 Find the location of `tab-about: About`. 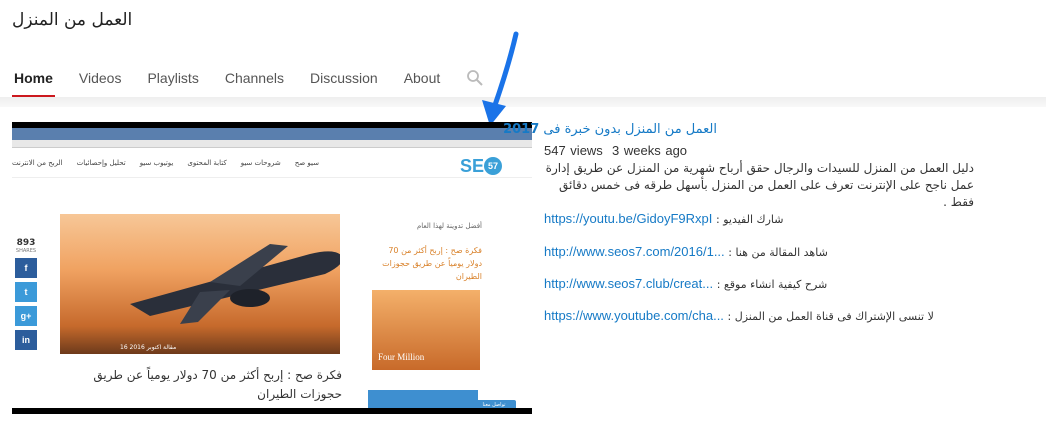

tab-about: About is located at coordinates (422, 82).